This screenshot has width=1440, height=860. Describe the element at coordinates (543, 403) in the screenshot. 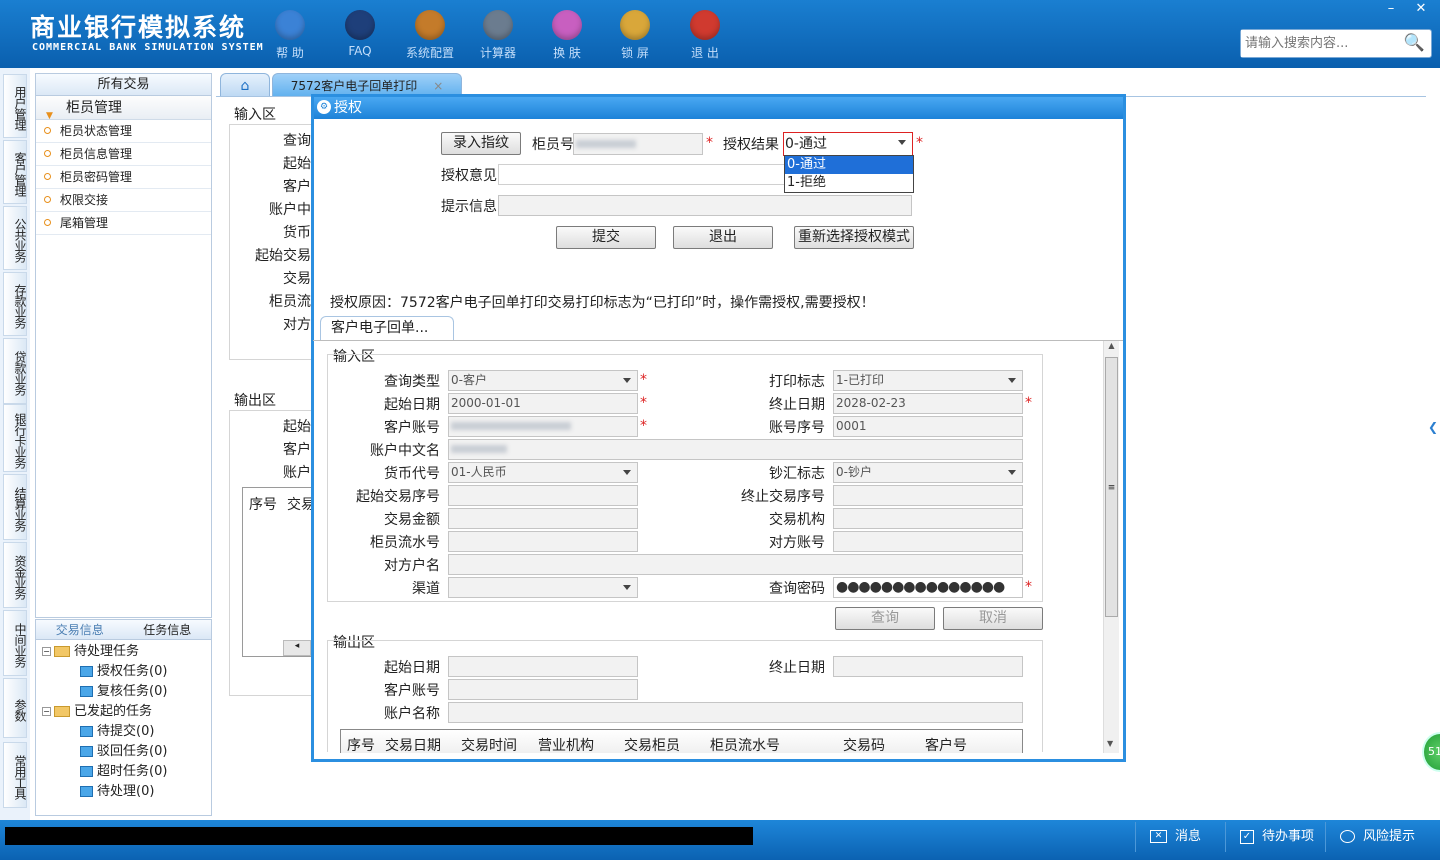

I see `start-date-input: 2000-01-01` at that location.